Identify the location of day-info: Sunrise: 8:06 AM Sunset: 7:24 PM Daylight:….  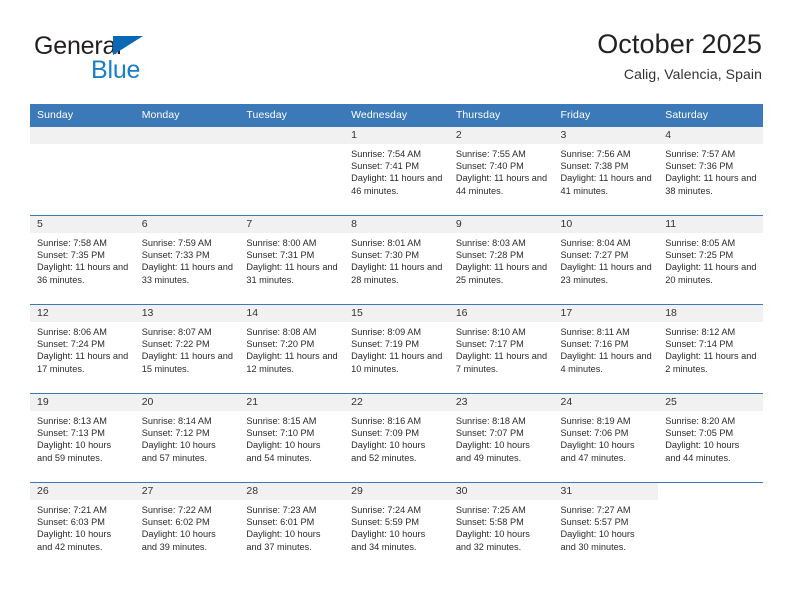
(82, 348).